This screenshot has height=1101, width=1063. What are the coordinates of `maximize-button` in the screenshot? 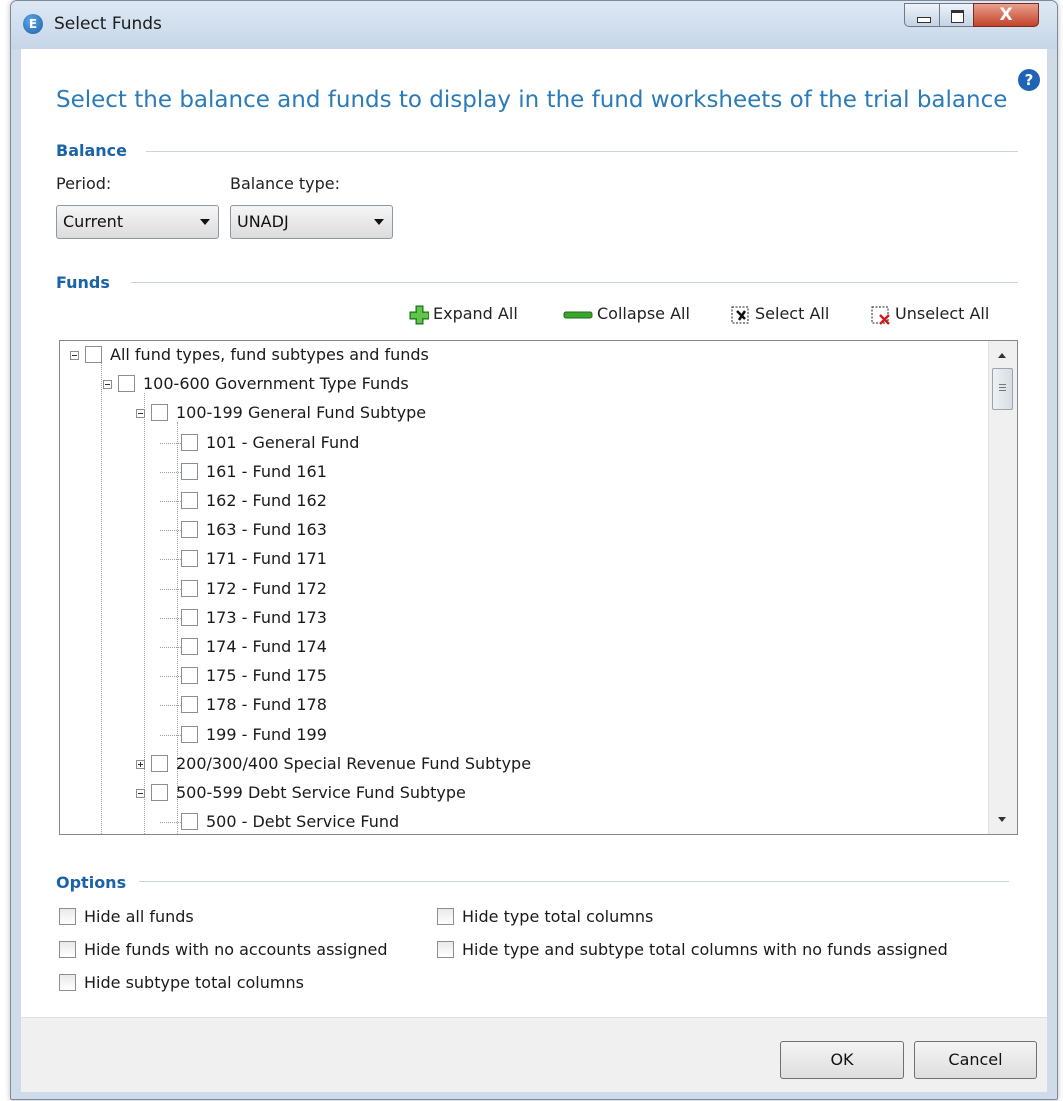 It's located at (956, 15).